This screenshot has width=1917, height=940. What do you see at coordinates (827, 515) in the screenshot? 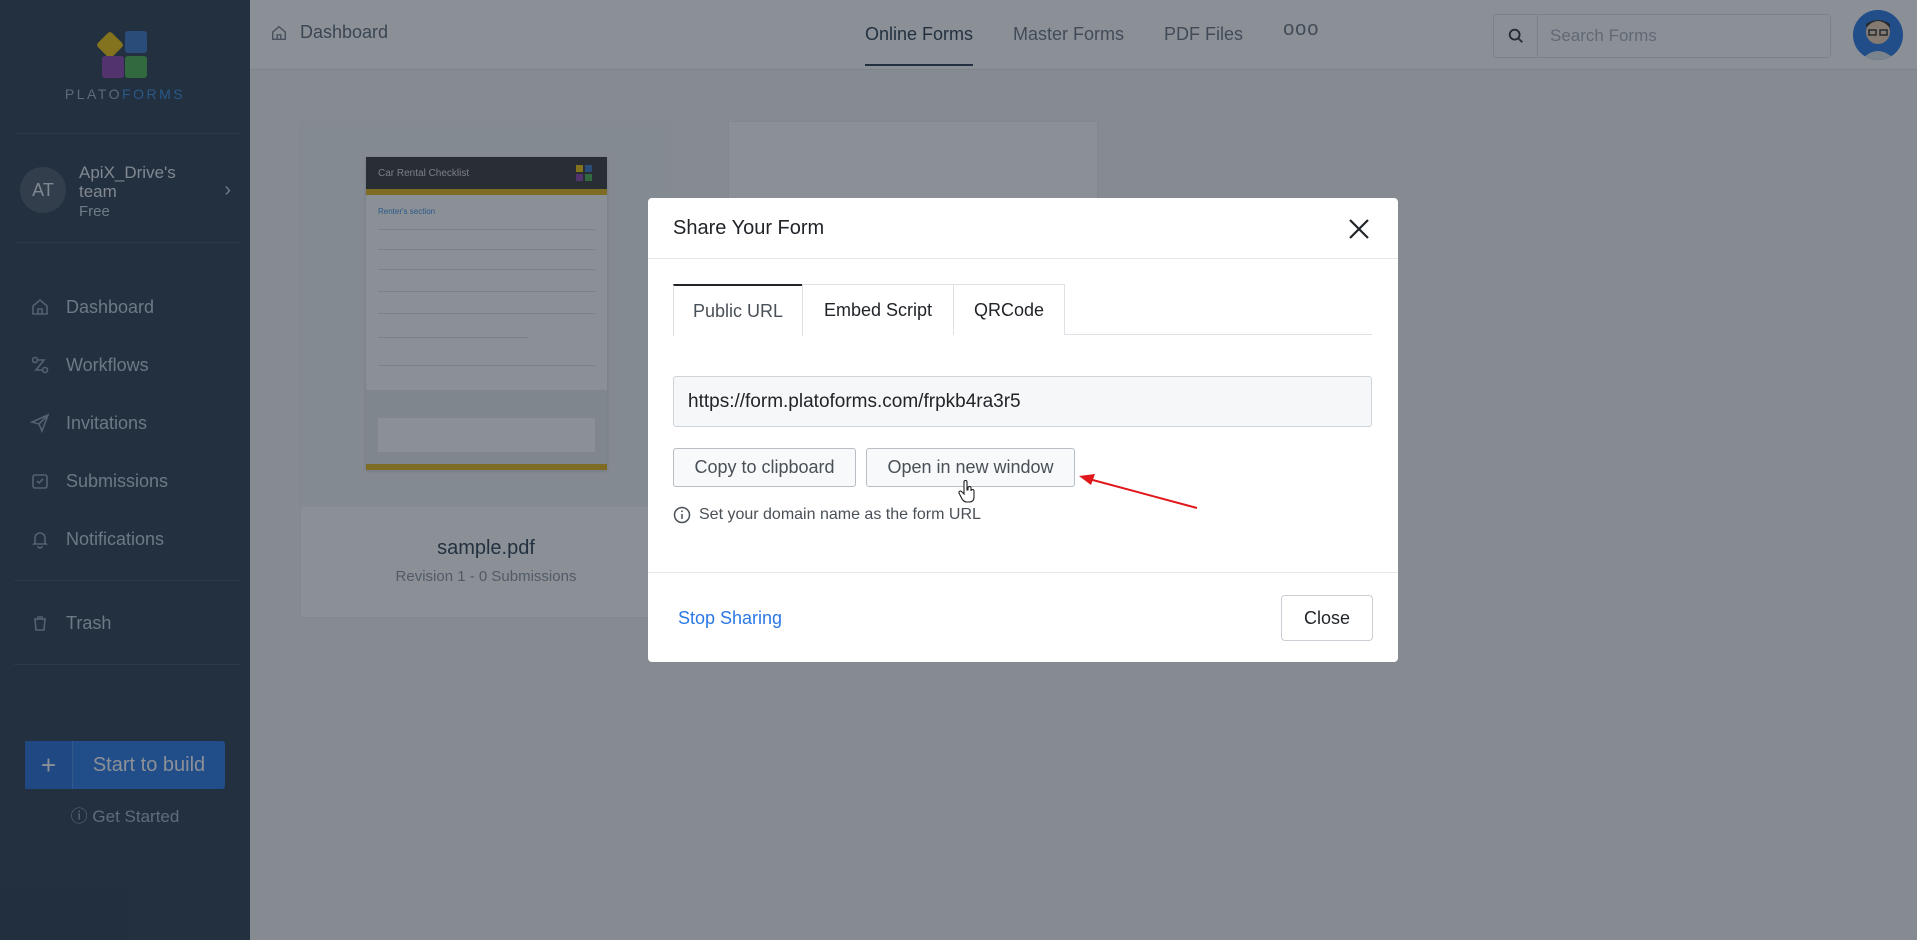
I see `domain-hint: Set your domain name as the form URL` at bounding box center [827, 515].